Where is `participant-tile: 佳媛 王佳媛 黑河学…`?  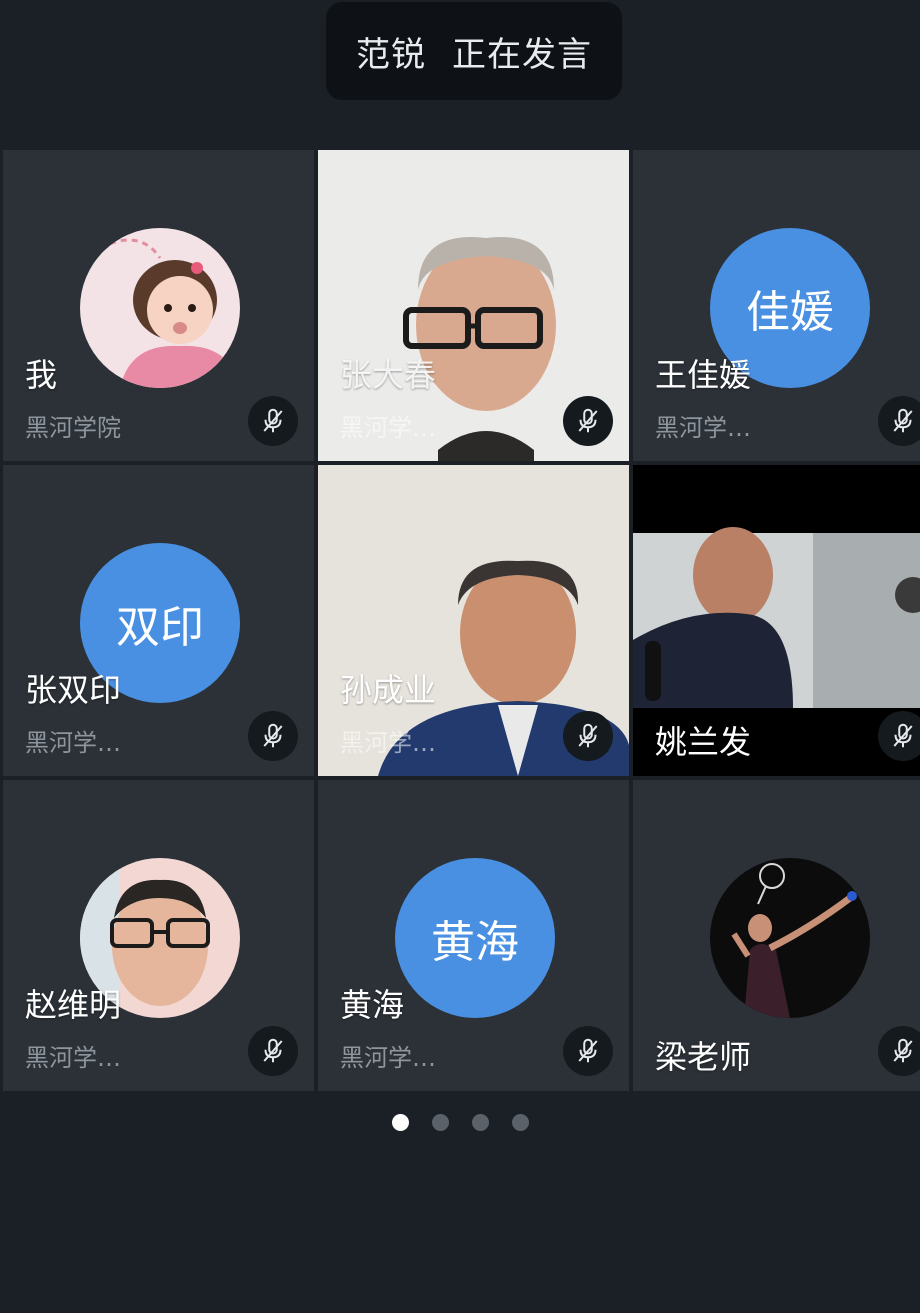 participant-tile: 佳媛 王佳媛 黑河学… is located at coordinates (776, 305).